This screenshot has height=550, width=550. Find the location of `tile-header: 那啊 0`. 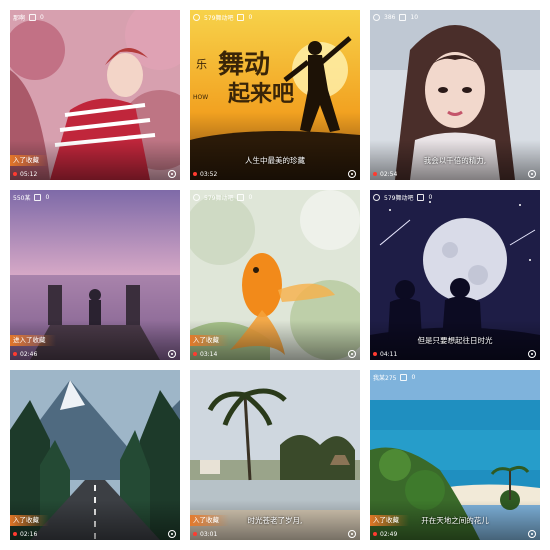

tile-header: 那啊 0 is located at coordinates (28, 17).